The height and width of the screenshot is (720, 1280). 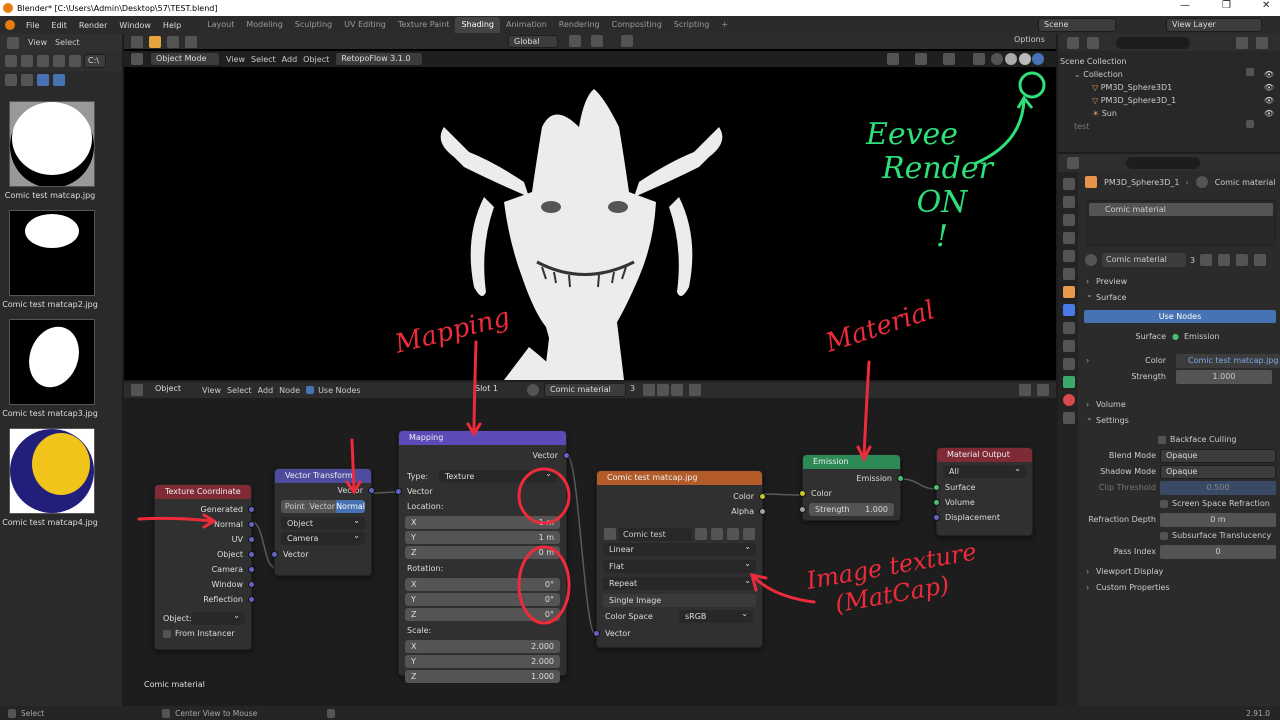 I want to click on tool-tab-icon, so click(x=1069, y=184).